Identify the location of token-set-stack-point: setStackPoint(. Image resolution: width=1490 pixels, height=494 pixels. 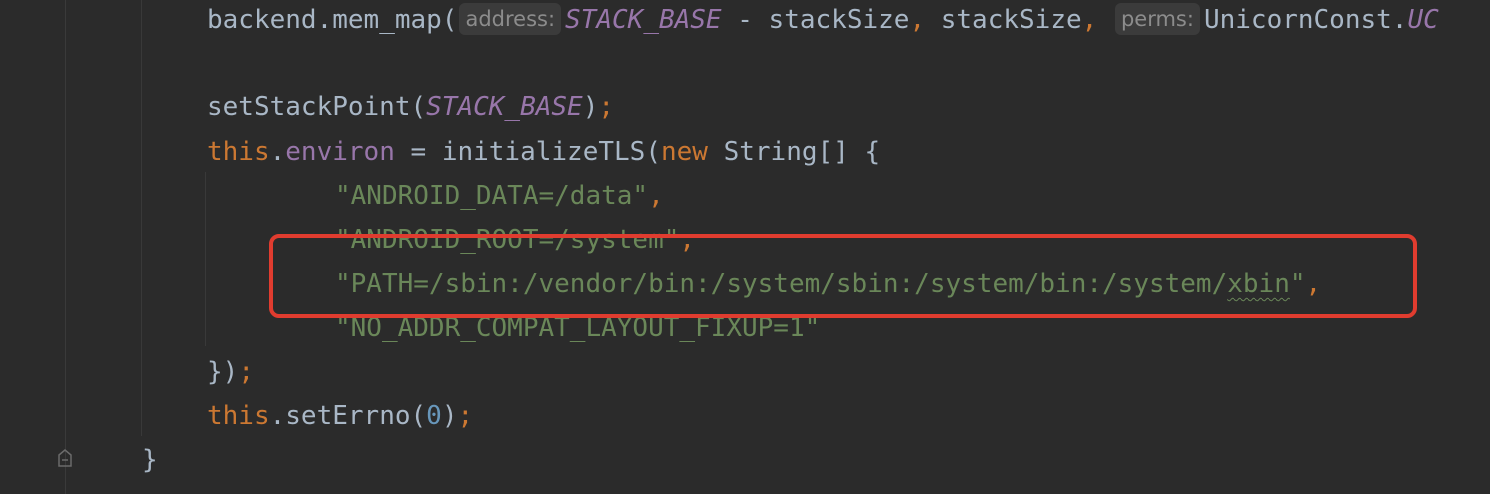
(317, 107).